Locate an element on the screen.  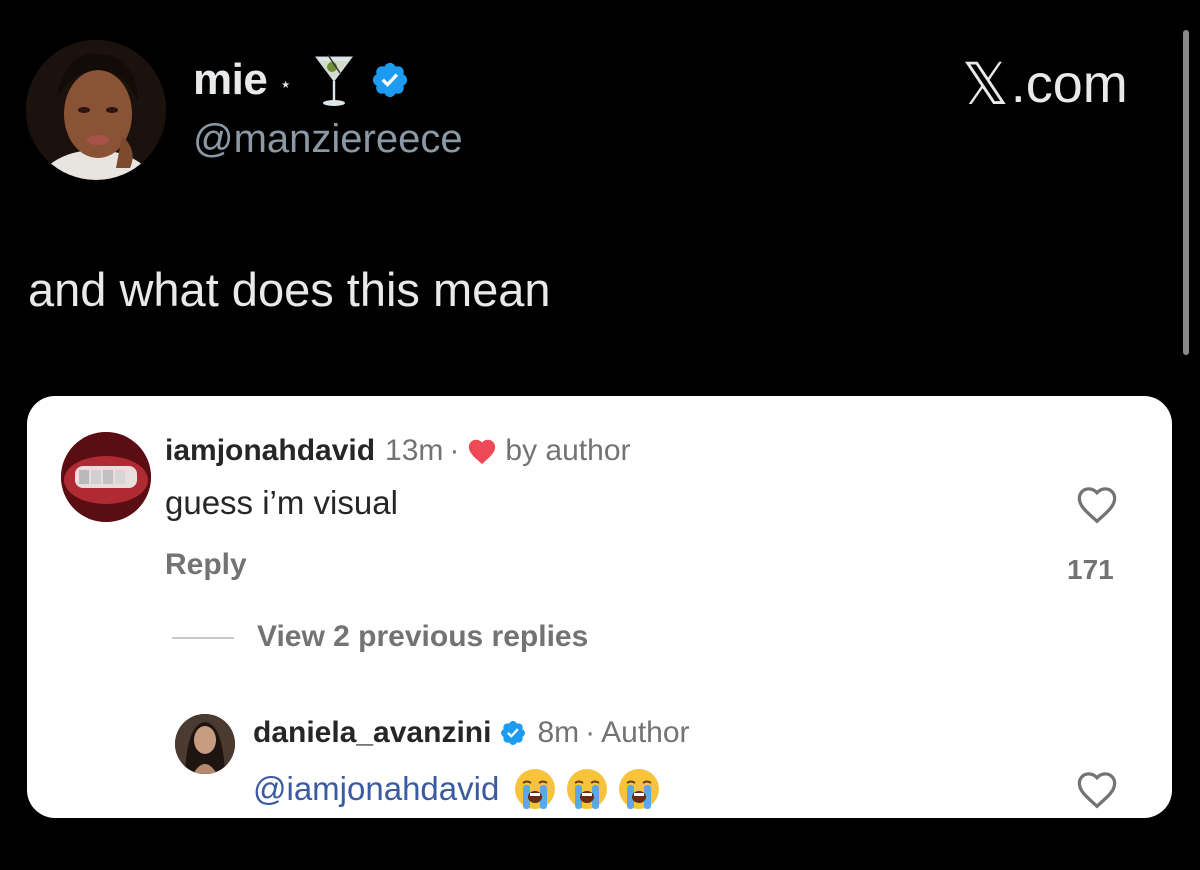
reply-time: 8m is located at coordinates (558, 732).